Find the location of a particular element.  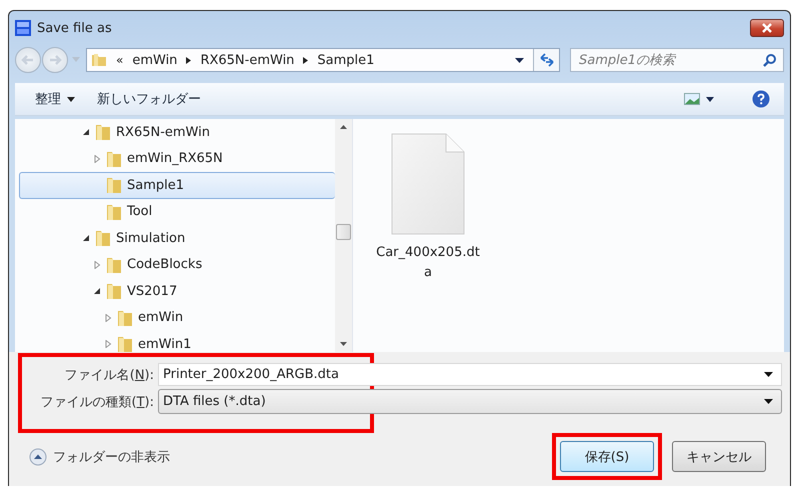

folder-tree-item: Simulation is located at coordinates (177, 238).